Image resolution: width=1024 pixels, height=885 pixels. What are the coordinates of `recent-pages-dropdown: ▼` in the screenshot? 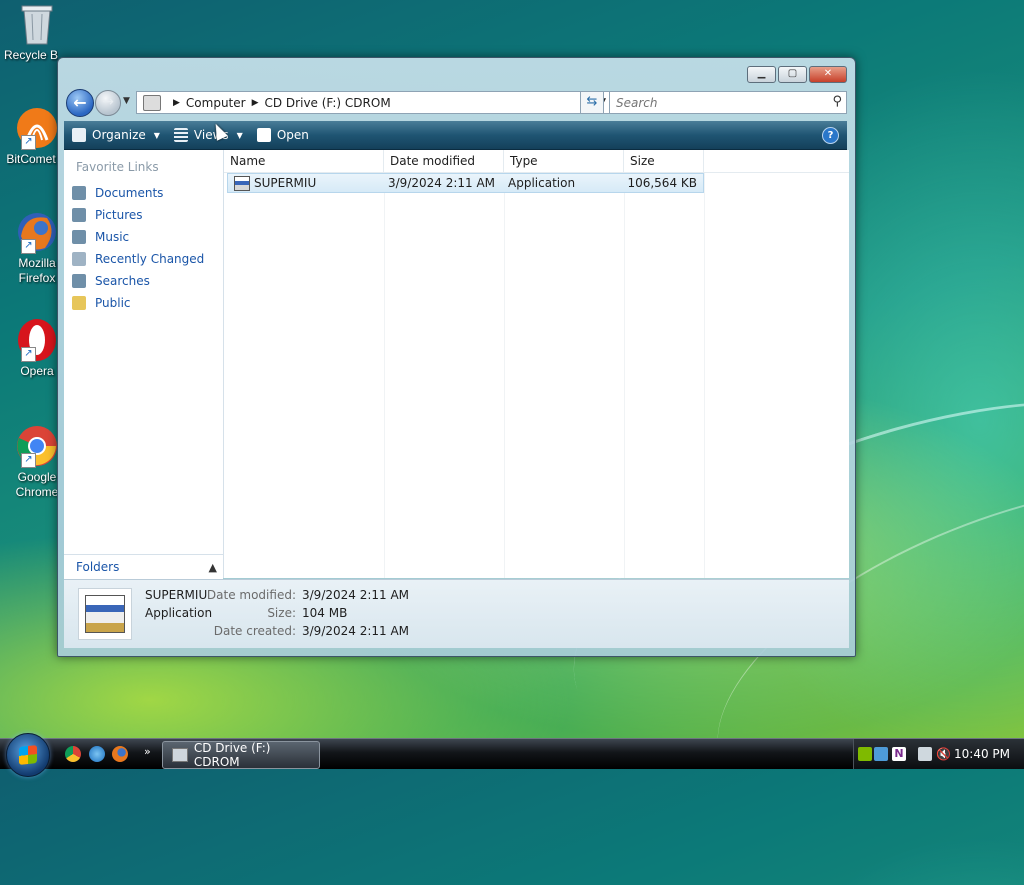 It's located at (126, 101).